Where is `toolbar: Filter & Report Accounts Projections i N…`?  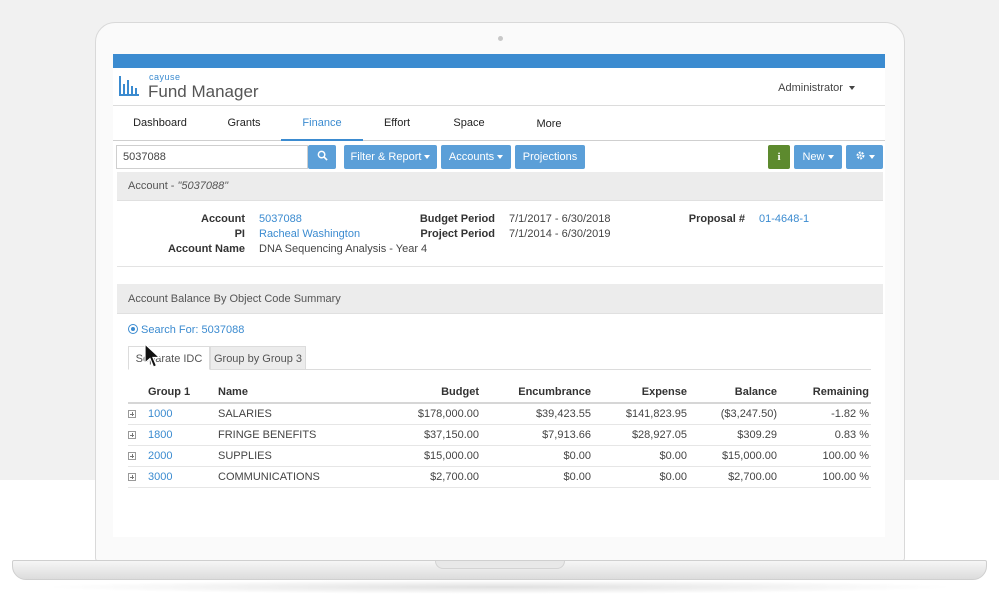 toolbar: Filter & Report Accounts Projections i N… is located at coordinates (499, 156).